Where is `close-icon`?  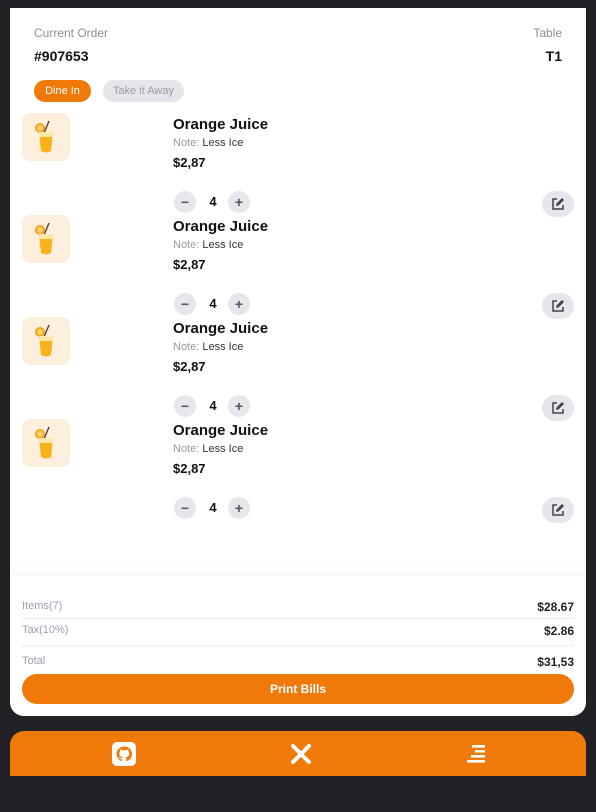 close-icon is located at coordinates (301, 754).